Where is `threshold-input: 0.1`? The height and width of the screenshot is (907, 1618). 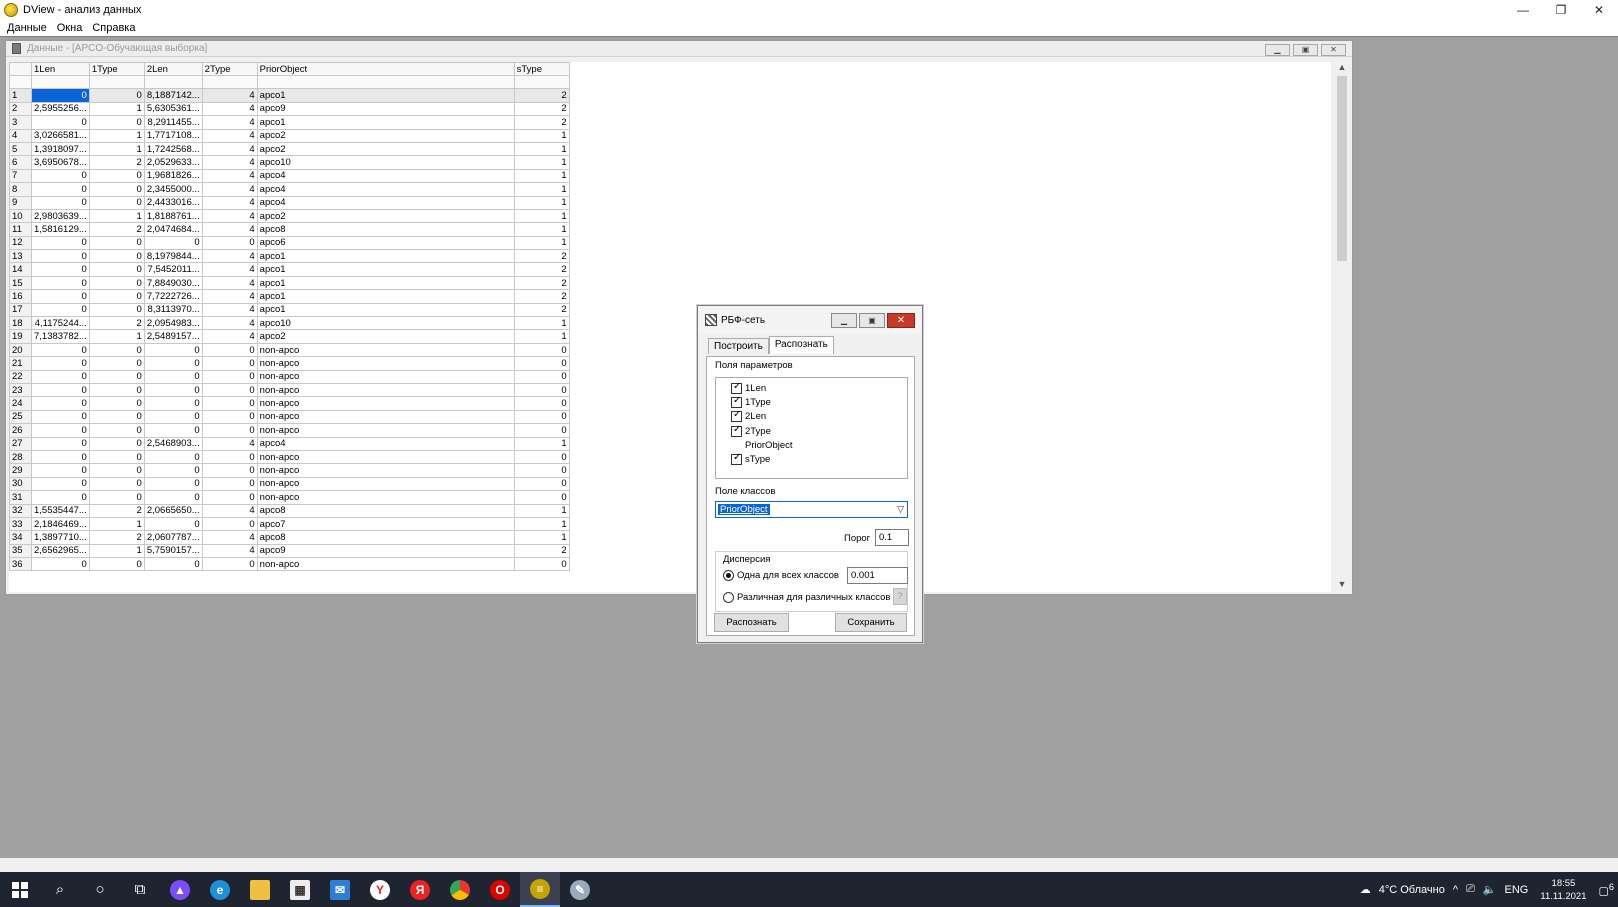 threshold-input: 0.1 is located at coordinates (892, 537).